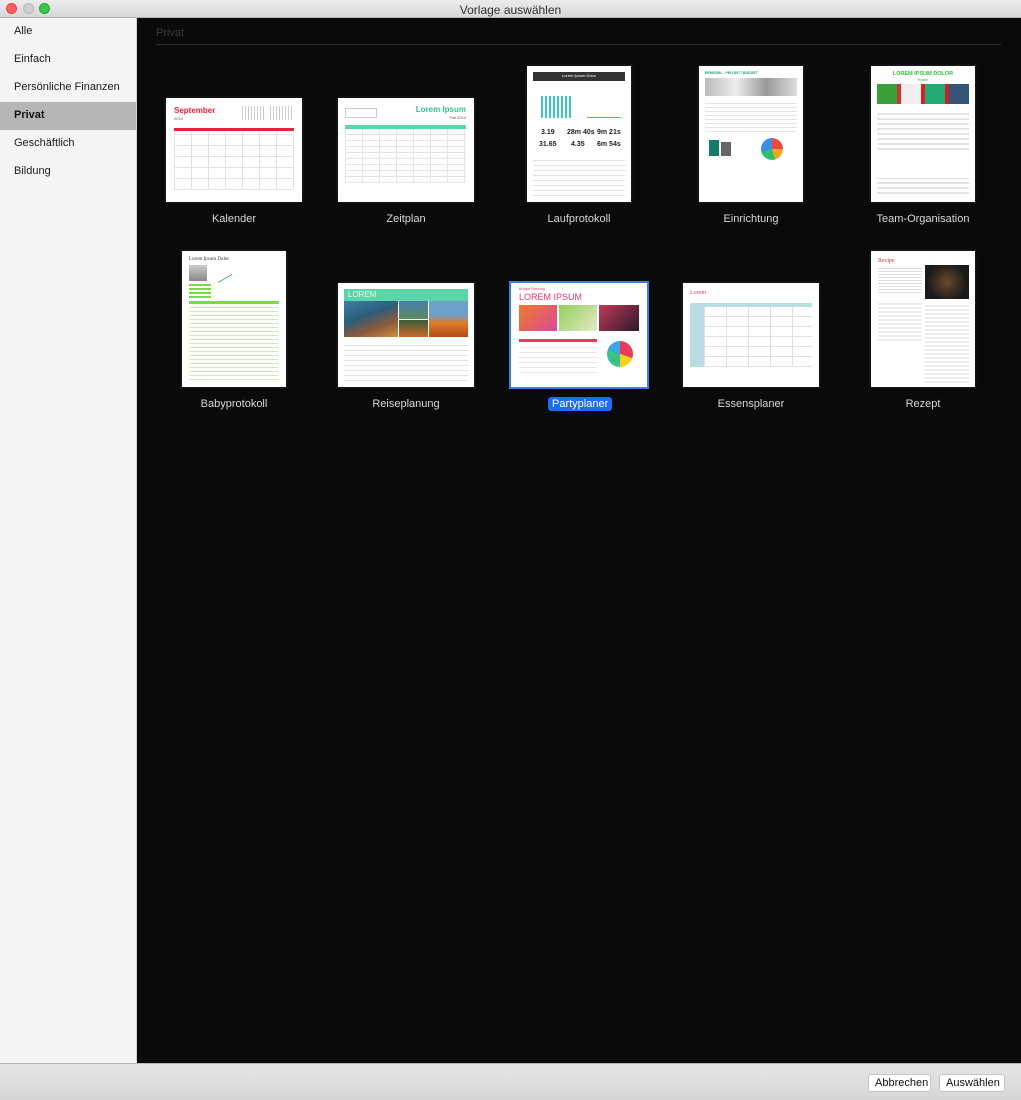 The height and width of the screenshot is (1100, 1021). What do you see at coordinates (68, 172) in the screenshot?
I see `sidebar-item-bildung: Bildung` at bounding box center [68, 172].